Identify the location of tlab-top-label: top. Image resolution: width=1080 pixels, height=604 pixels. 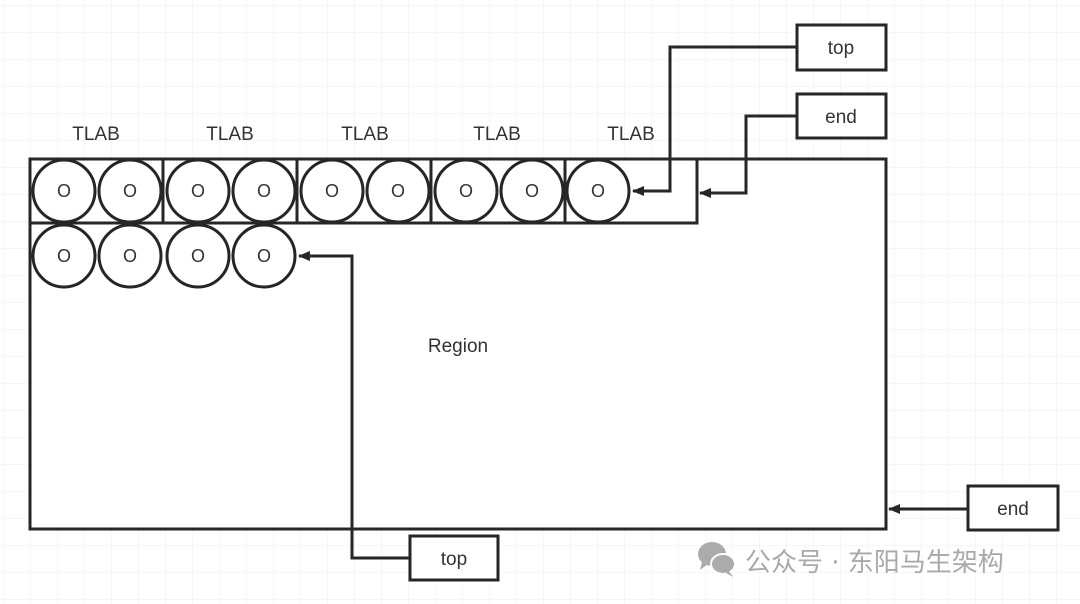
(841, 48).